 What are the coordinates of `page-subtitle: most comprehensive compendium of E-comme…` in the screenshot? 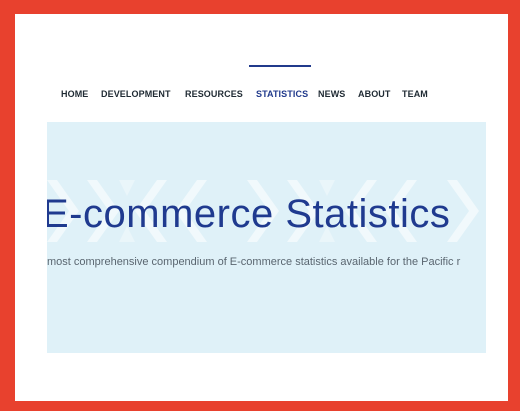 It's located at (254, 262).